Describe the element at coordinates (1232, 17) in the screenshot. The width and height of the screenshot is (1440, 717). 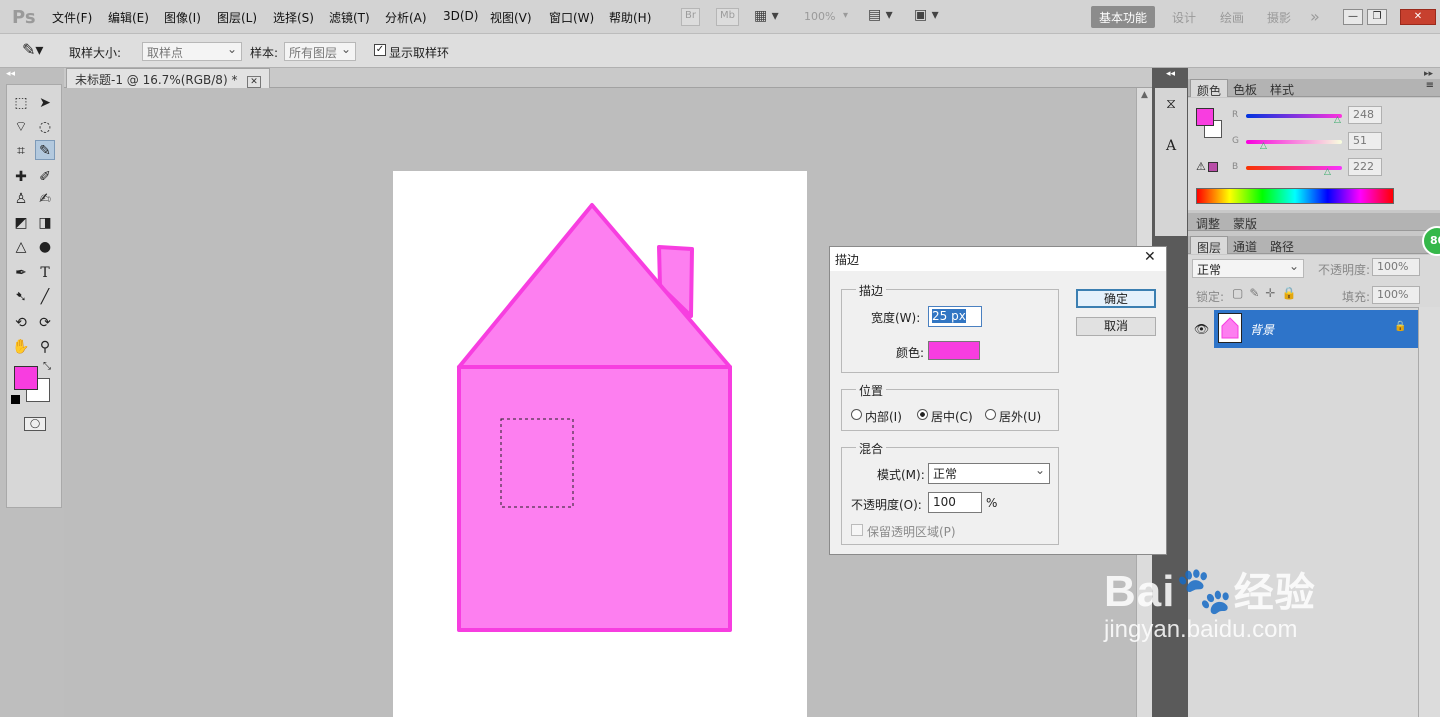
I see `workspace-painting: 绘画` at that location.